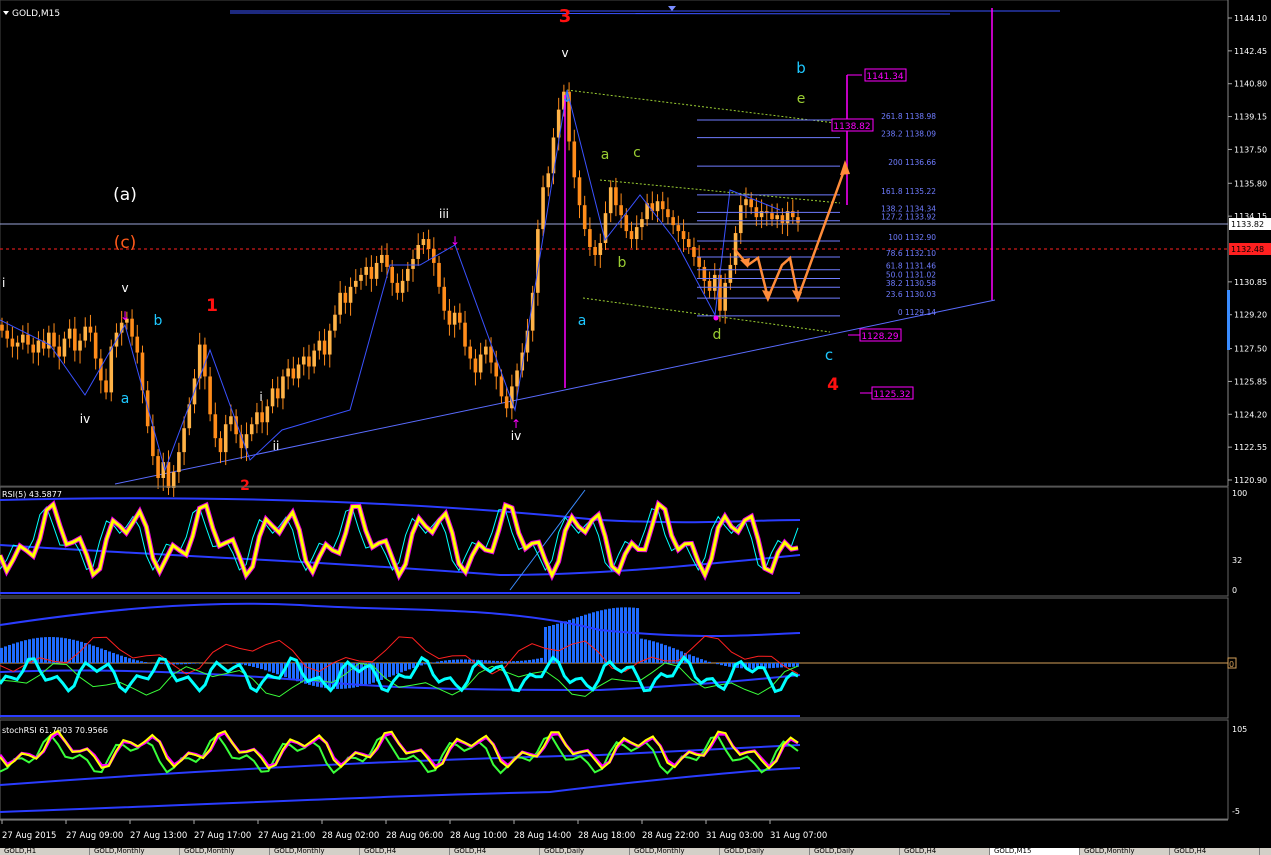 This screenshot has width=1271, height=855. Describe the element at coordinates (1250, 117) in the screenshot. I see `price-tick-label: 1139.15` at that location.